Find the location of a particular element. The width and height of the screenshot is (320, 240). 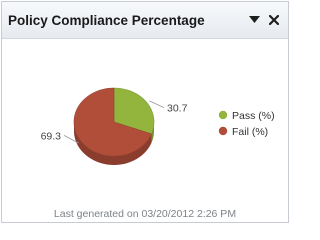

chevron-down-icon is located at coordinates (254, 19).